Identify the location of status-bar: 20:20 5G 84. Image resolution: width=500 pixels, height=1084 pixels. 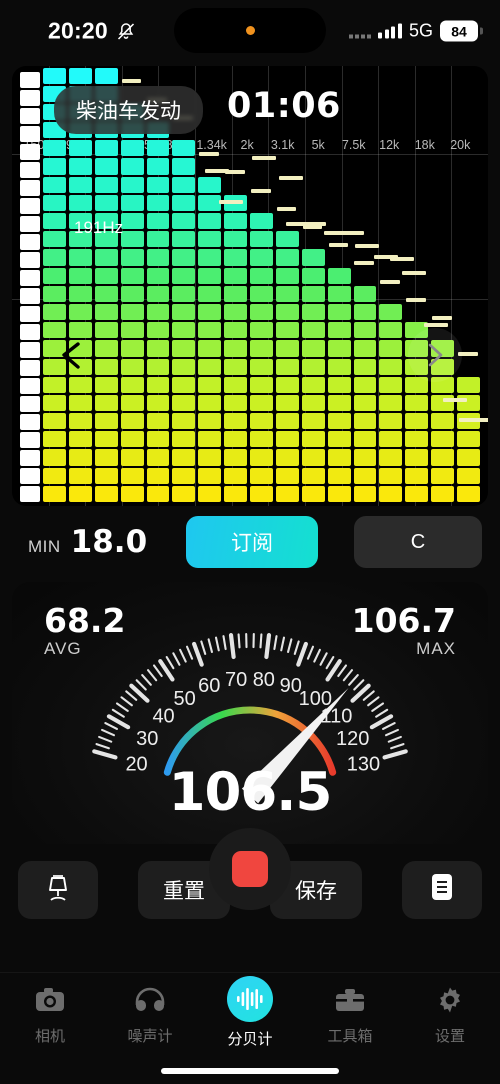
(250, 31).